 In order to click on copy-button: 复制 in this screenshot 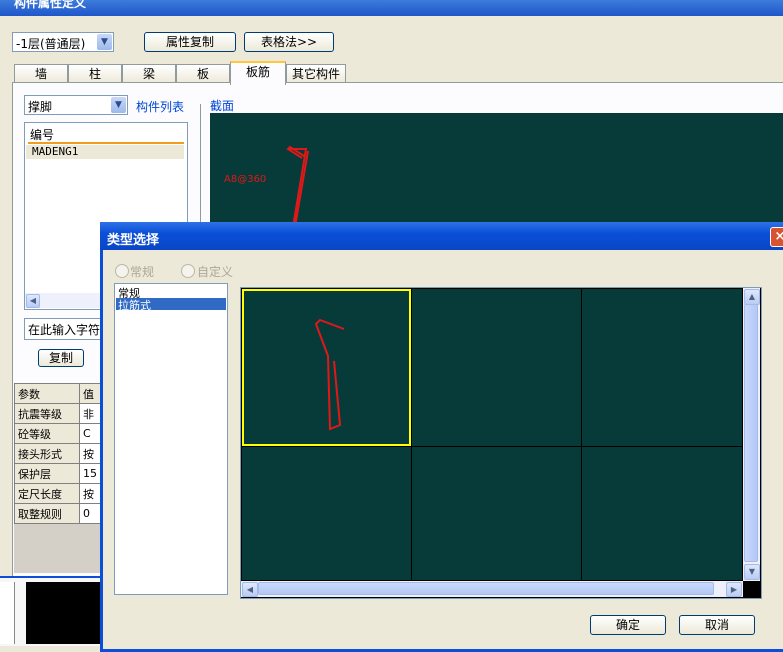, I will do `click(61, 358)`.